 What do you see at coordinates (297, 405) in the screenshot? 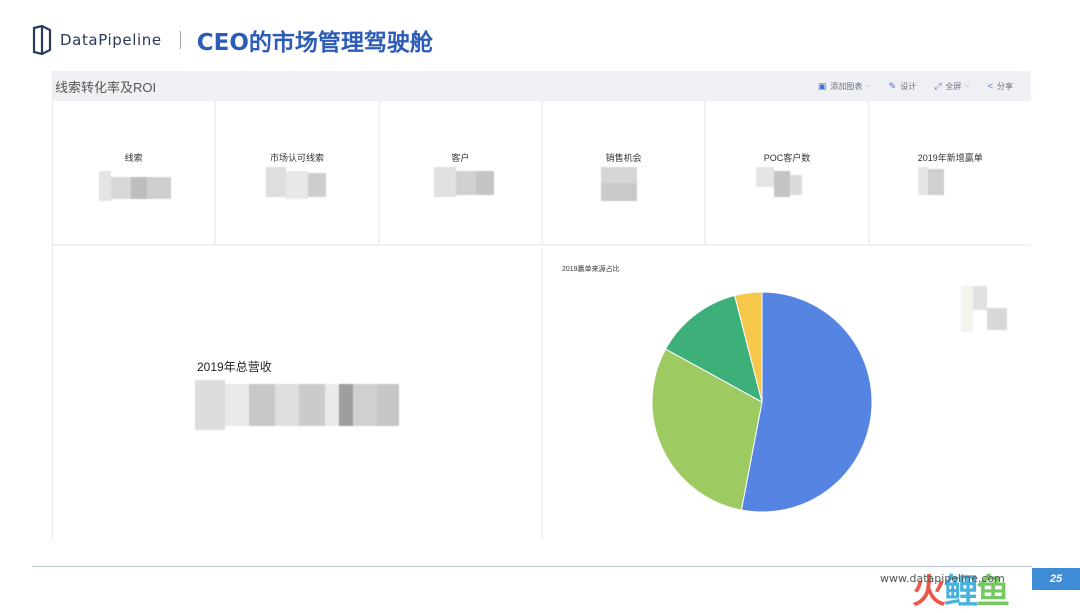
I see `redacted-revenue-value` at bounding box center [297, 405].